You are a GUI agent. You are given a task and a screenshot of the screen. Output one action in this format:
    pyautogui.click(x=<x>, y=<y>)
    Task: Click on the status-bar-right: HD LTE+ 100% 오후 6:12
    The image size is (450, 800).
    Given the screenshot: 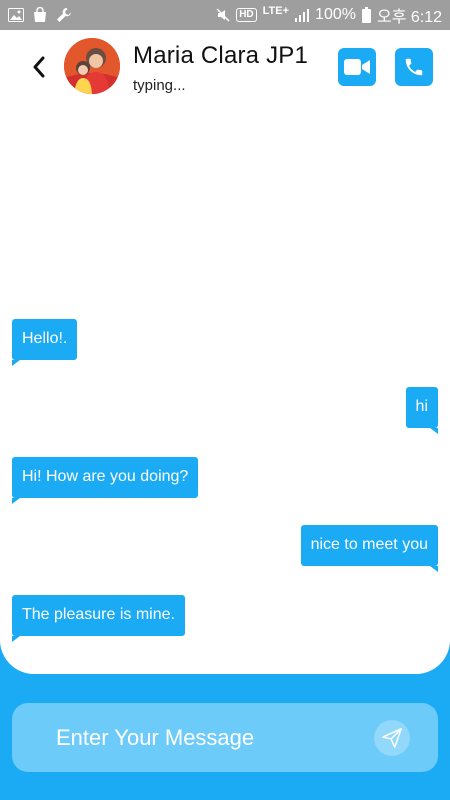 What is the action you would take?
    pyautogui.click(x=329, y=15)
    